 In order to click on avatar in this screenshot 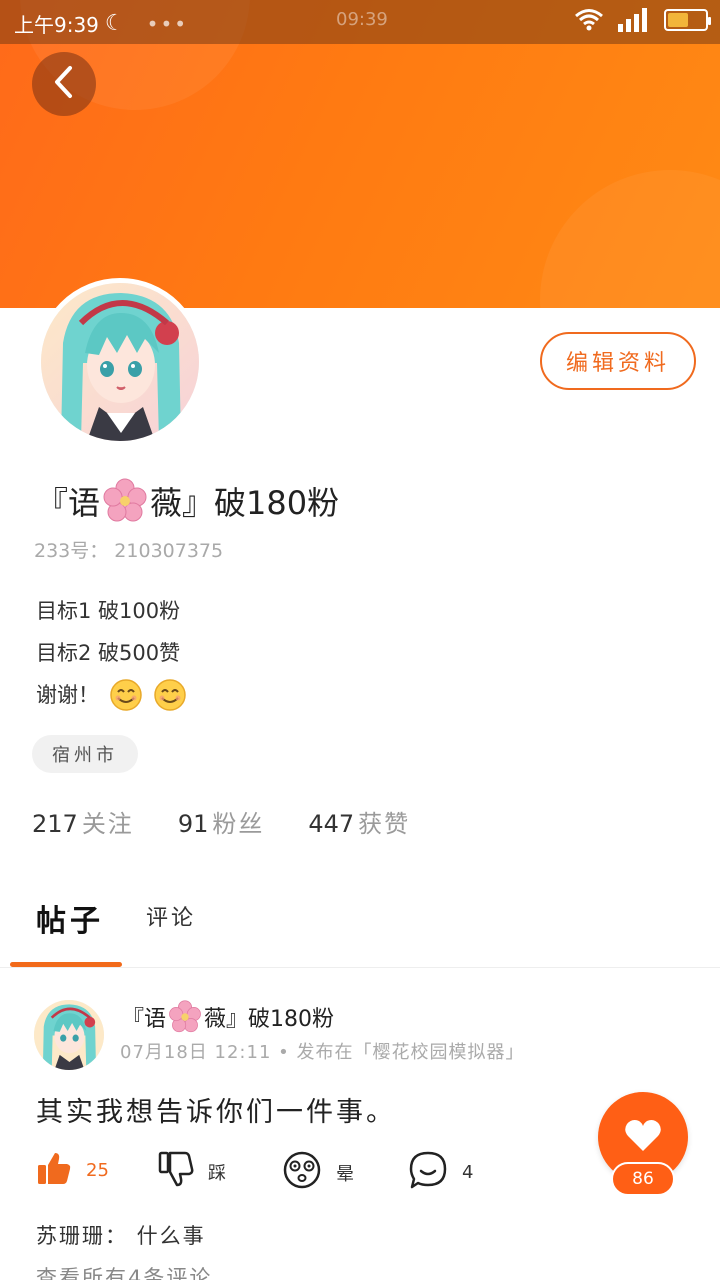, I will do `click(120, 362)`.